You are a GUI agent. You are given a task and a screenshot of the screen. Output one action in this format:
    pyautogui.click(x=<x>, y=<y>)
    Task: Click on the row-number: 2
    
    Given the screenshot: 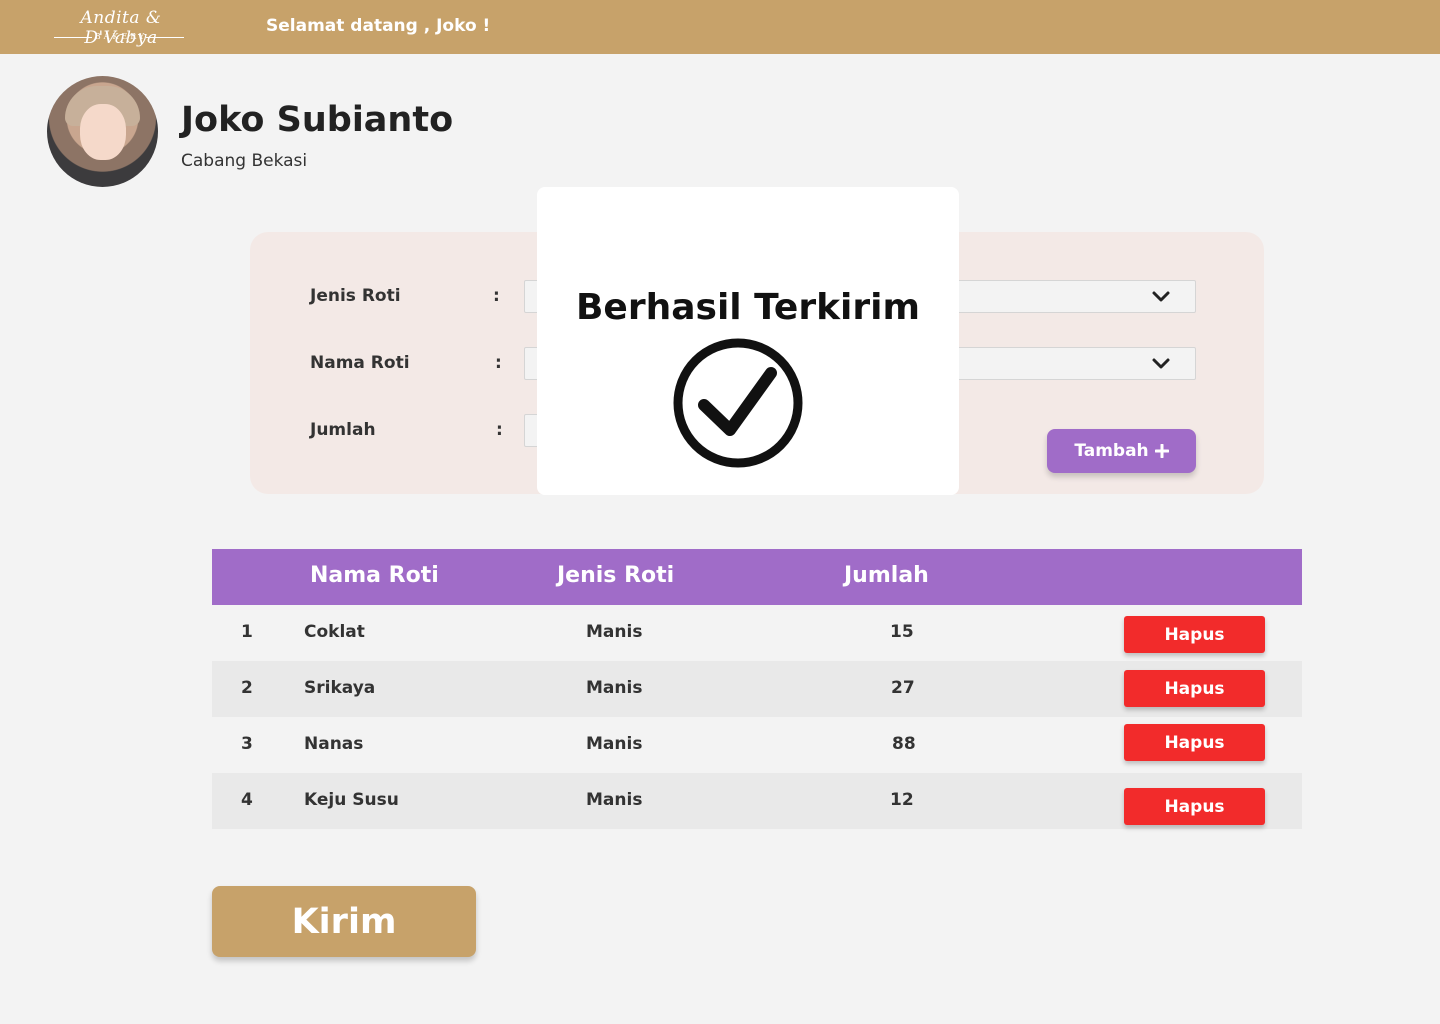 What is the action you would take?
    pyautogui.click(x=247, y=688)
    